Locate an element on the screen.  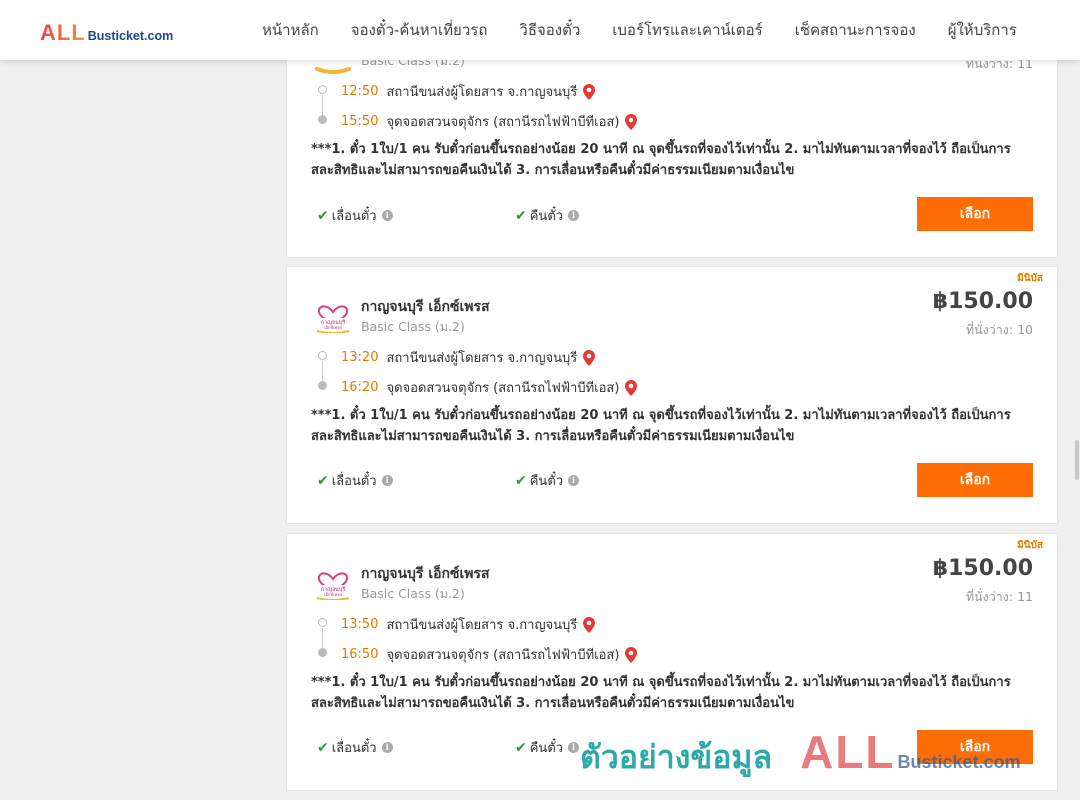
scrollbar-thumb is located at coordinates (1077, 460).